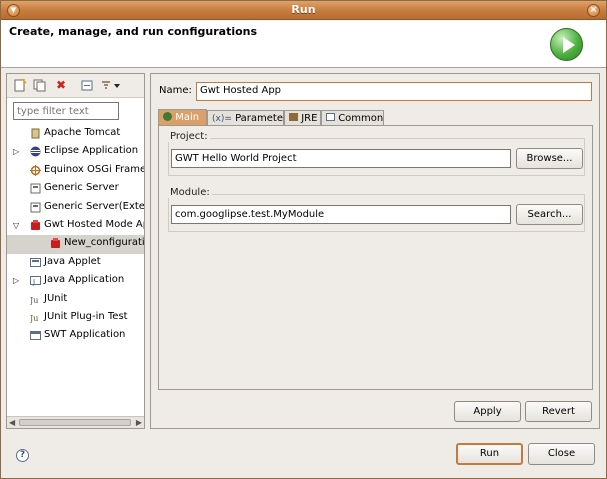 This screenshot has width=607, height=479. Describe the element at coordinates (167, 116) in the screenshot. I see `main-tab-icon` at that location.